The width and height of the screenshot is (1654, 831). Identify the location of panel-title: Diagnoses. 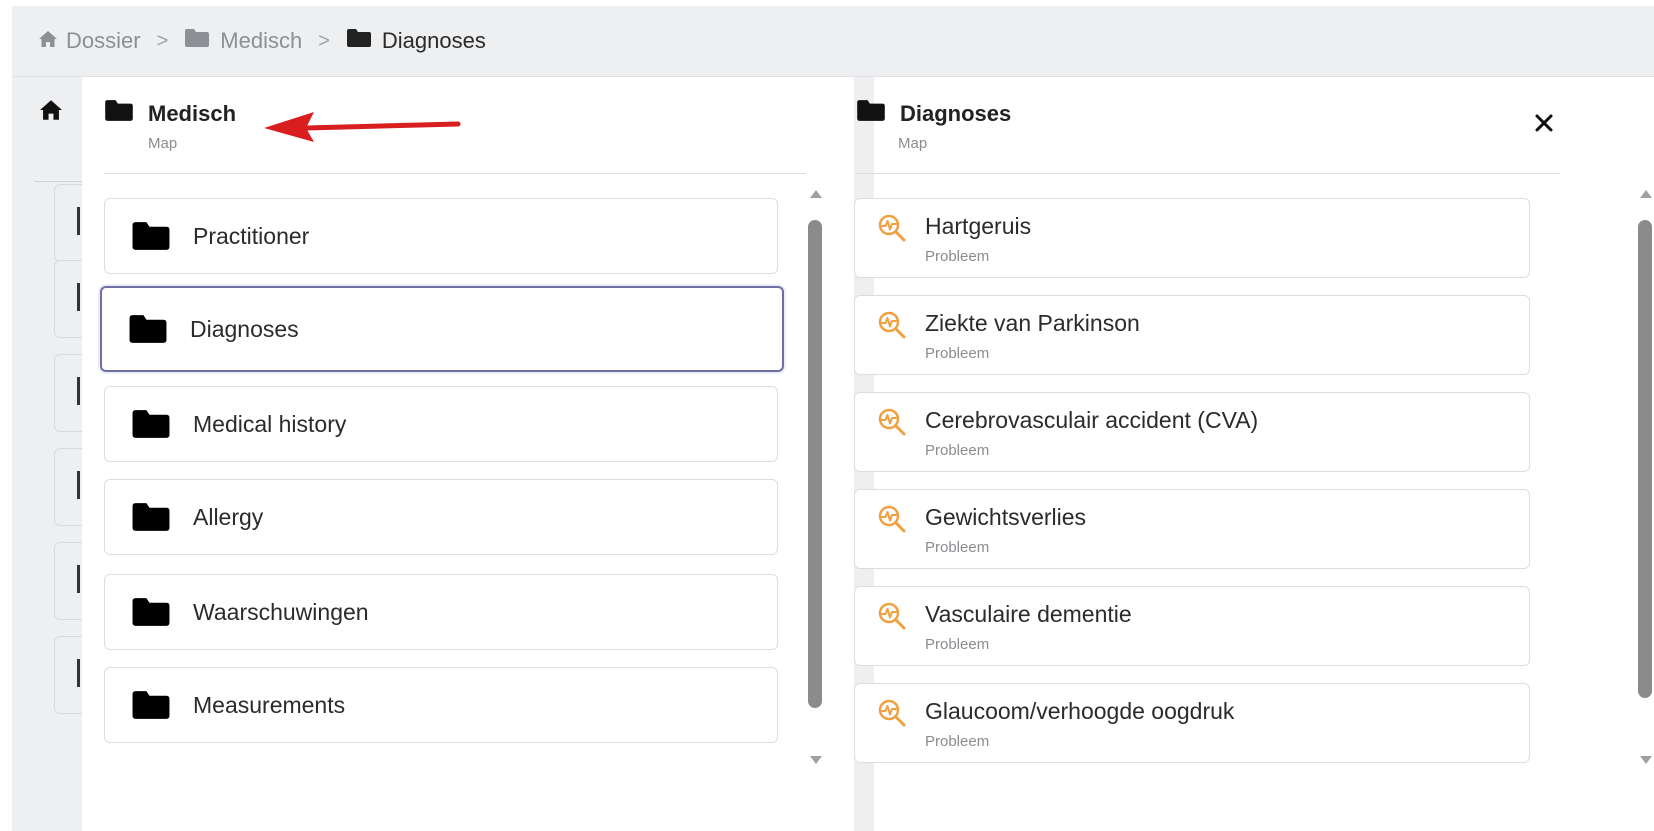
(933, 113).